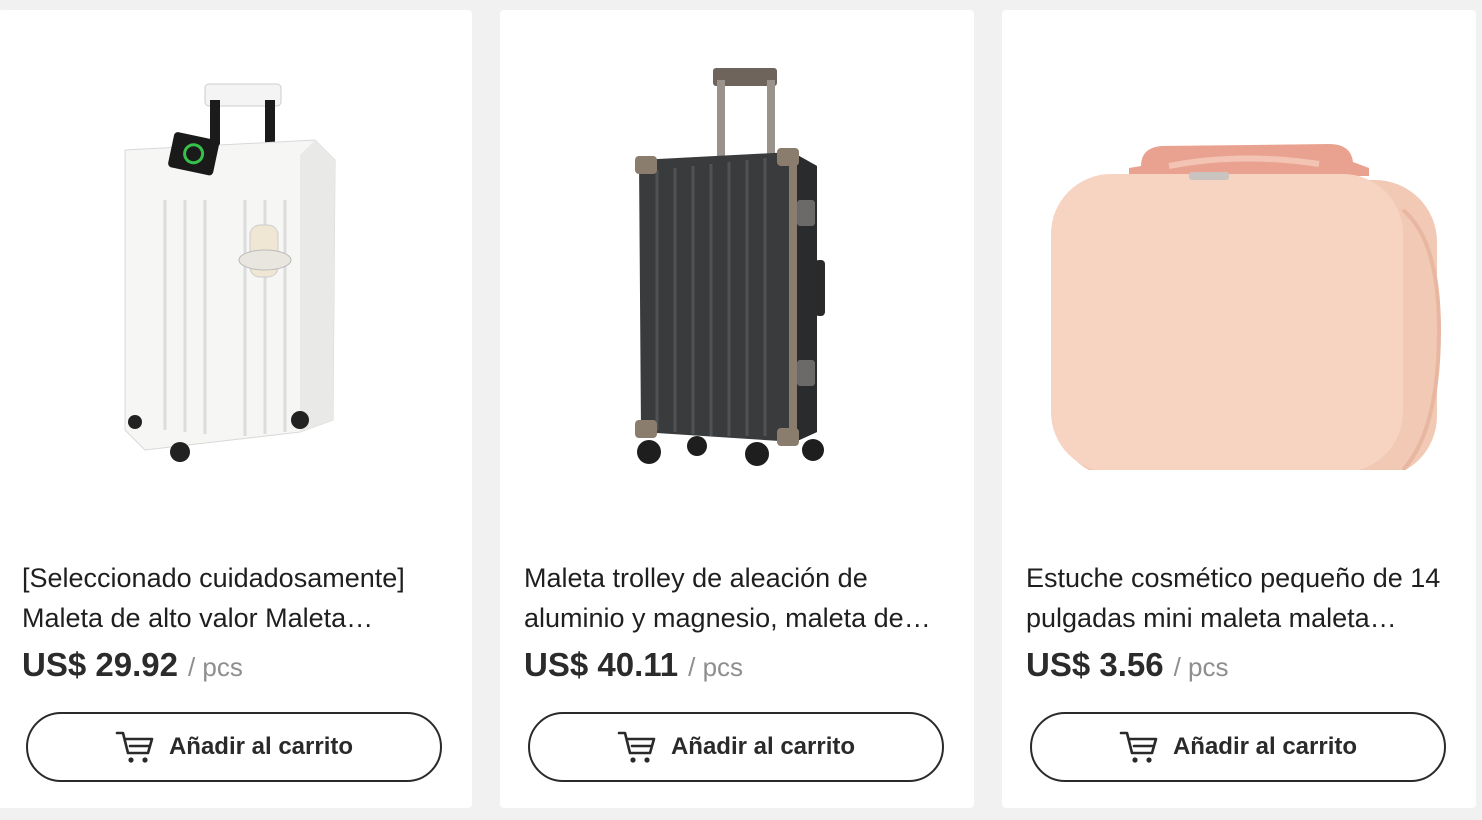  I want to click on product-price: US$ 29.92, so click(100, 664).